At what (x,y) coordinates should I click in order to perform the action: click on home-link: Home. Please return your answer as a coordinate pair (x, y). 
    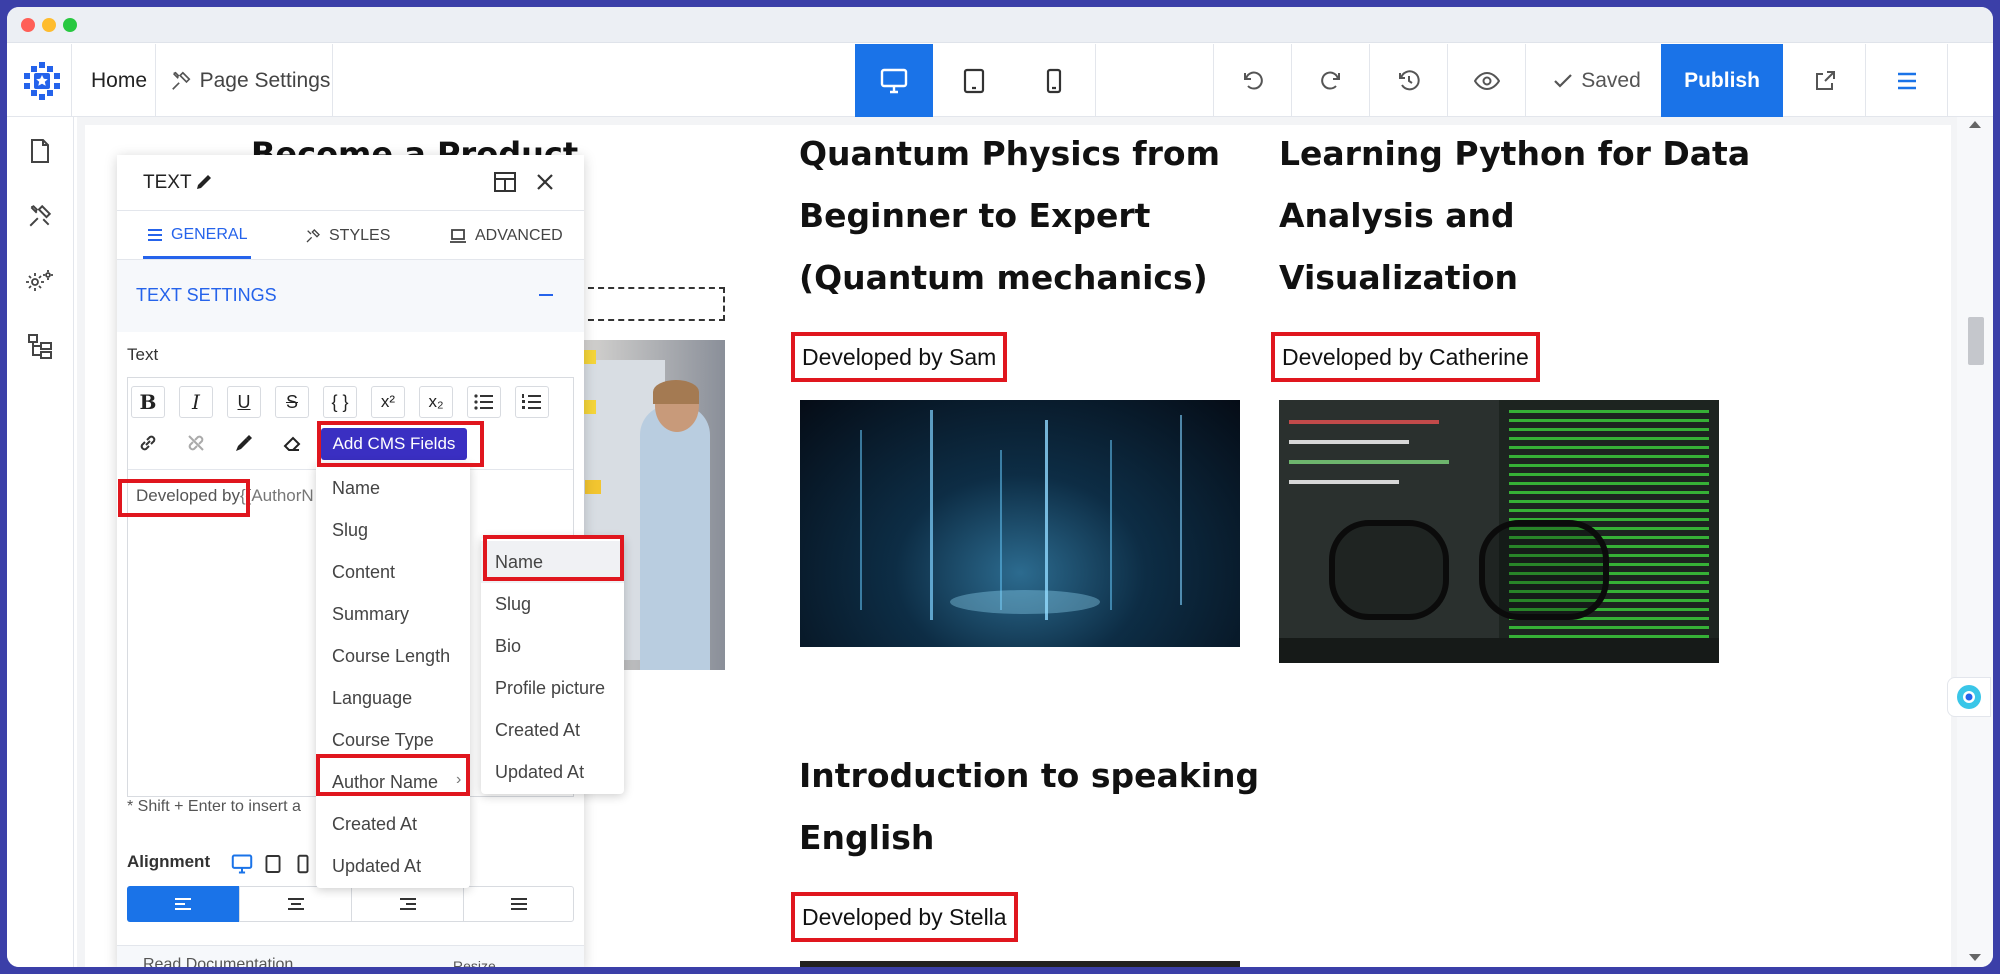
    Looking at the image, I should click on (119, 80).